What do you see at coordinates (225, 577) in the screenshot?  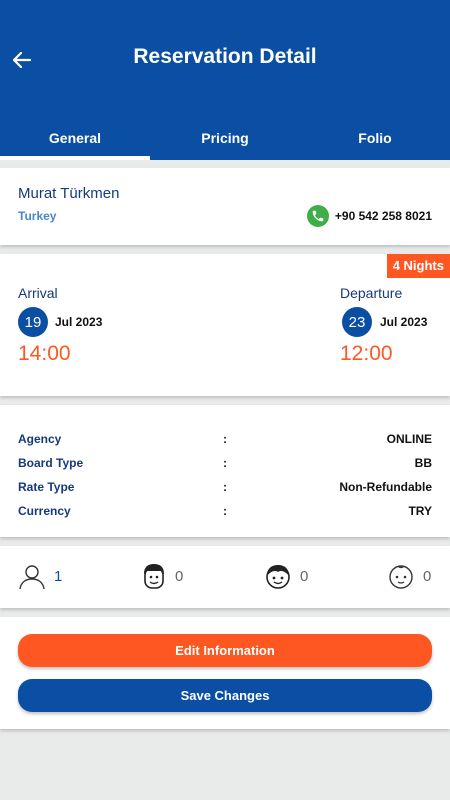 I see `occupancy-card: 1 0 0 0` at bounding box center [225, 577].